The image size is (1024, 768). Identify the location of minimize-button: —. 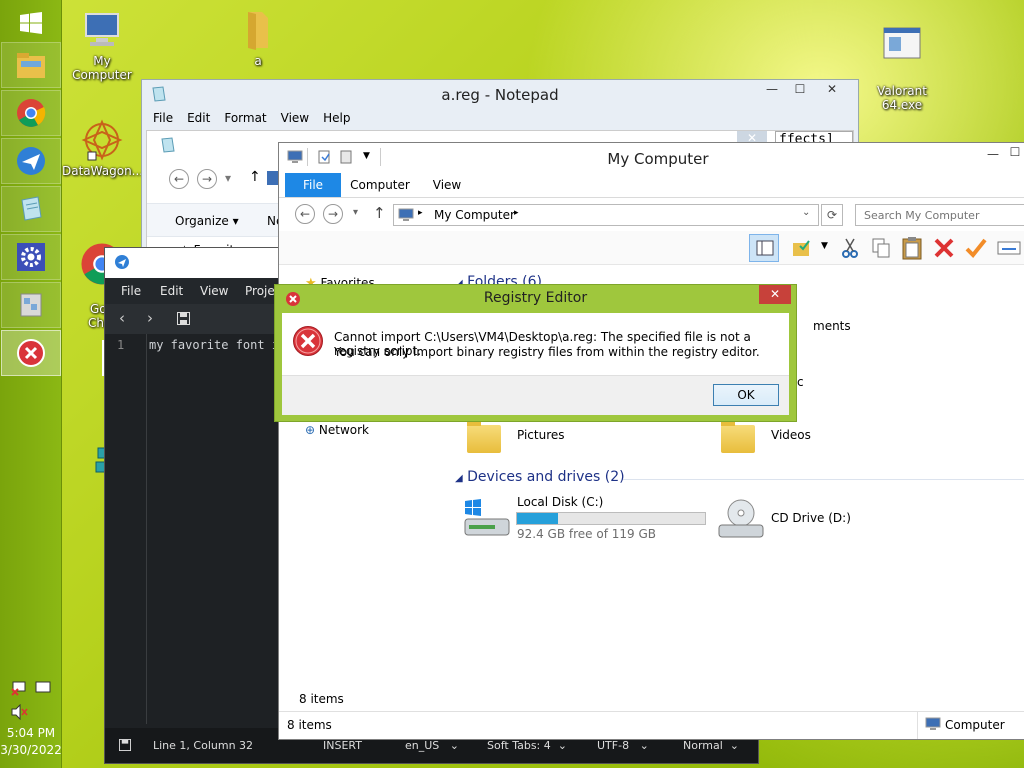
(772, 92).